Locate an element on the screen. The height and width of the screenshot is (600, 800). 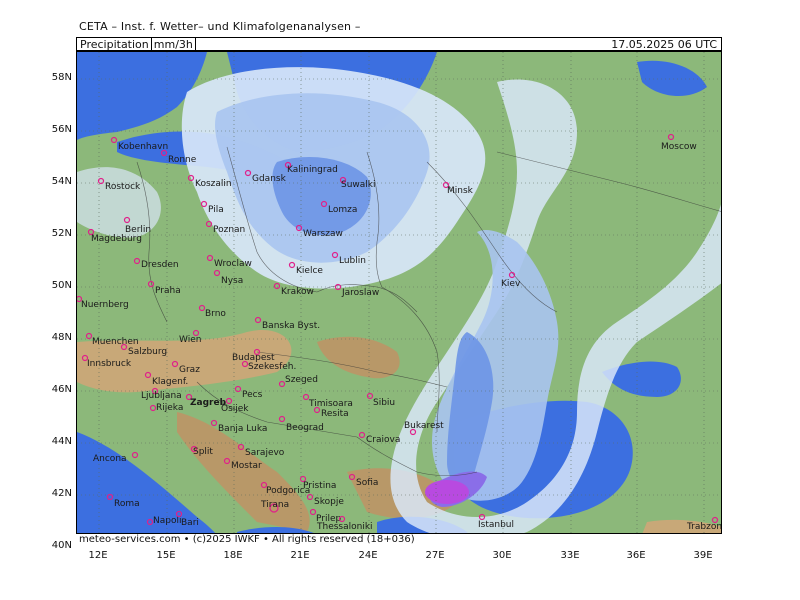
svg-text: Nuernberg is located at coordinates (105, 305).